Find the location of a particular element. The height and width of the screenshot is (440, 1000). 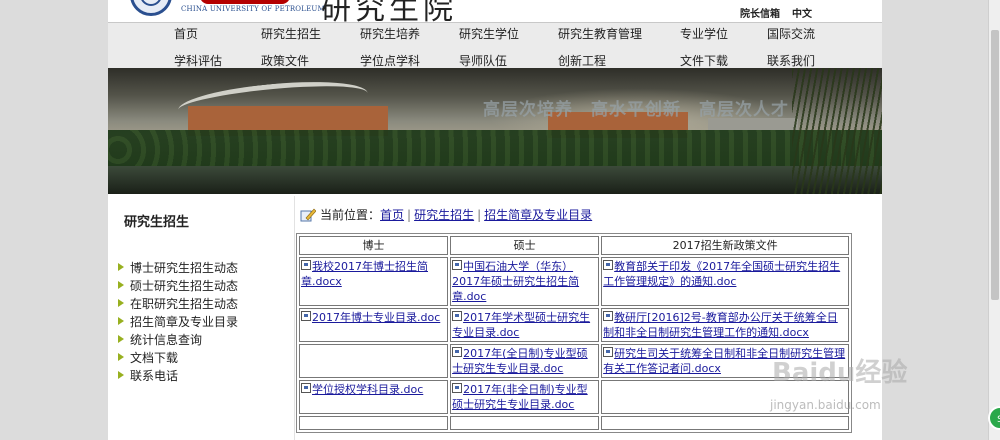

table-row is located at coordinates (574, 423).